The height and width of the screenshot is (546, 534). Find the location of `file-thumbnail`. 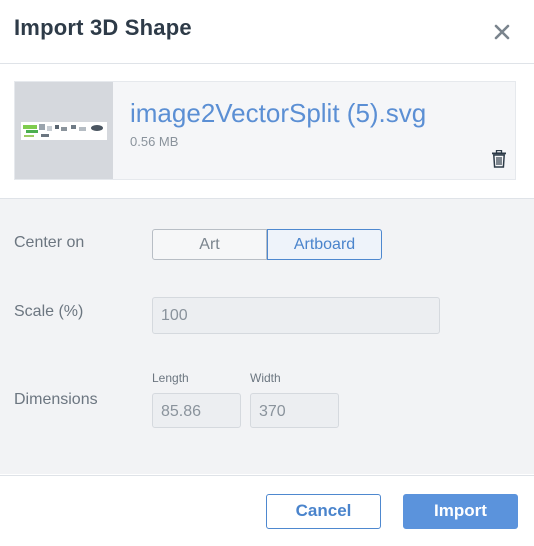

file-thumbnail is located at coordinates (64, 130).